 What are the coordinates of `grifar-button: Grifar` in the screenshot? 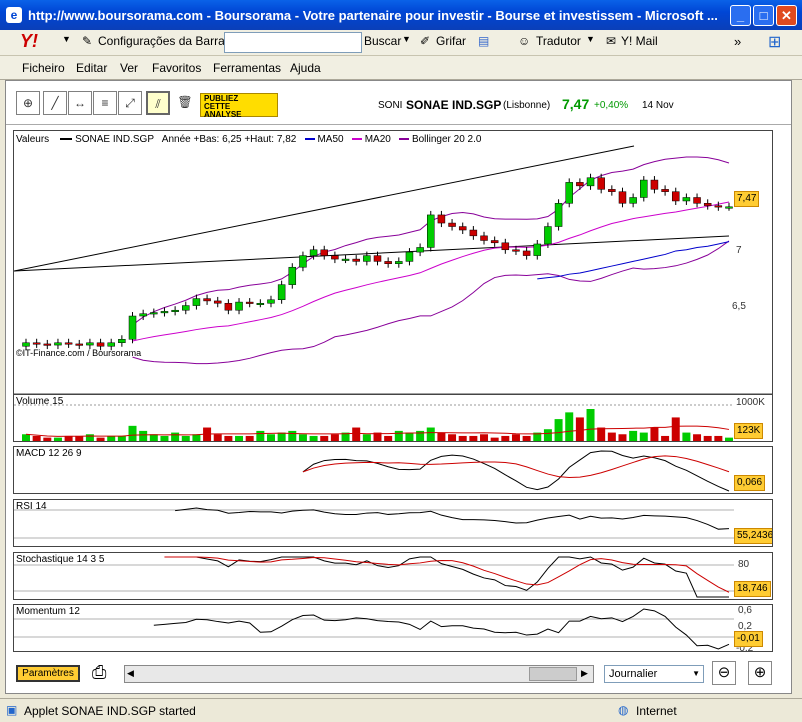 It's located at (451, 41).